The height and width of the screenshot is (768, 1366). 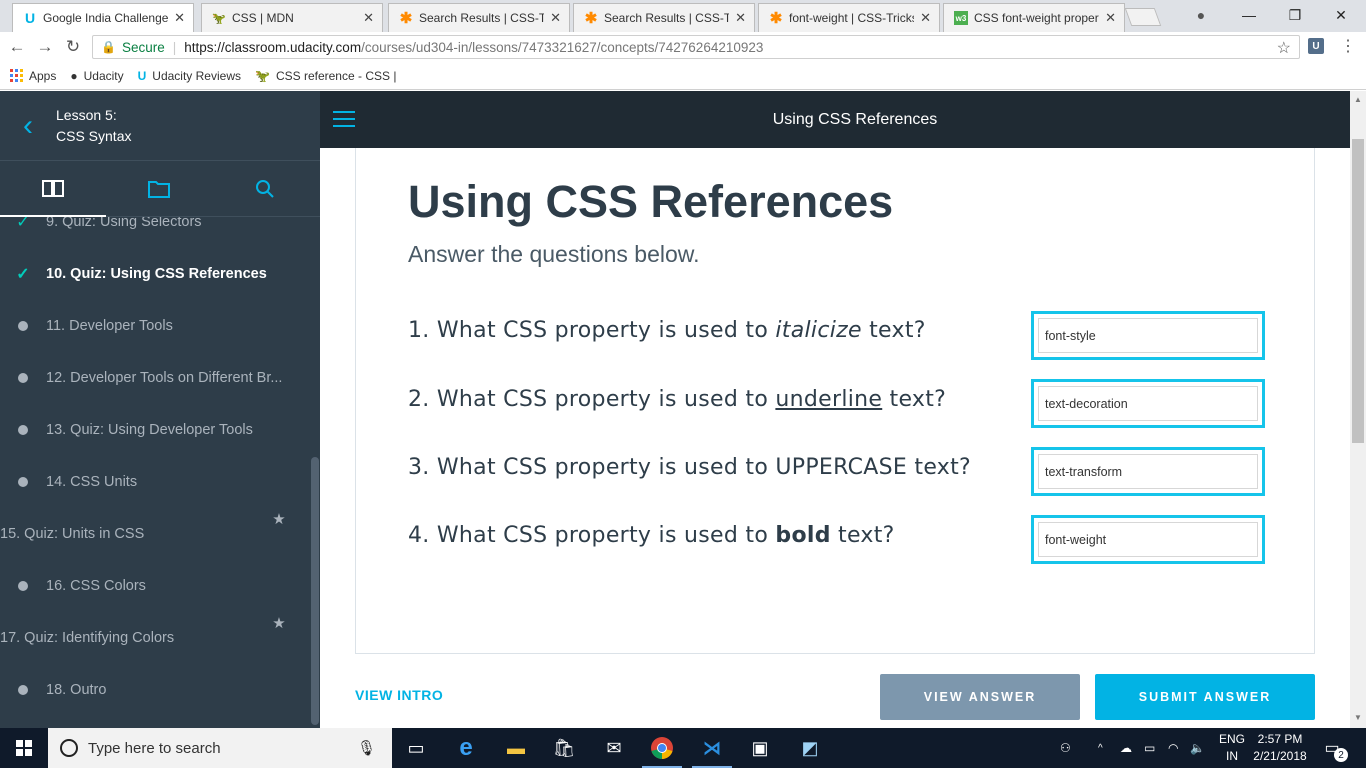 I want to click on tab-title: Search Results | CSS-Tri, so click(x=667, y=18).